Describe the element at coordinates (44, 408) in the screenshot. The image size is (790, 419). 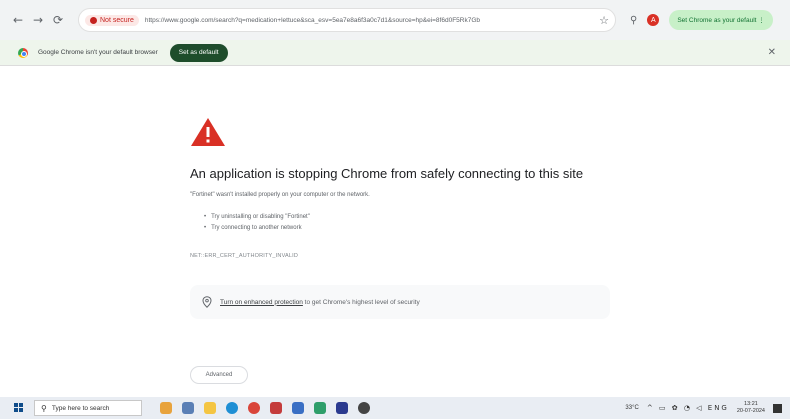
I see `search-icon: ⚲` at that location.